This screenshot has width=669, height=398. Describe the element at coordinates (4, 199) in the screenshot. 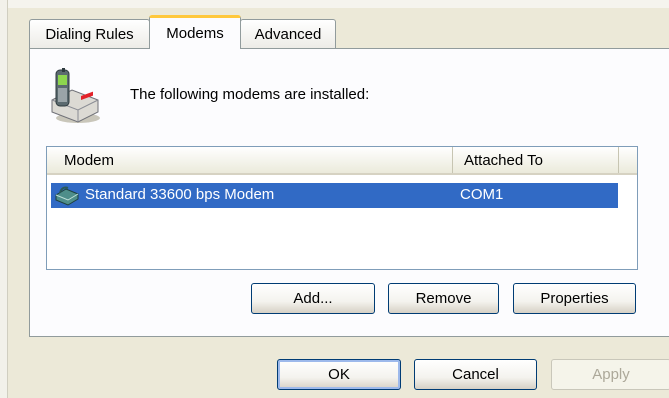

I see `dialog-left-edge` at that location.